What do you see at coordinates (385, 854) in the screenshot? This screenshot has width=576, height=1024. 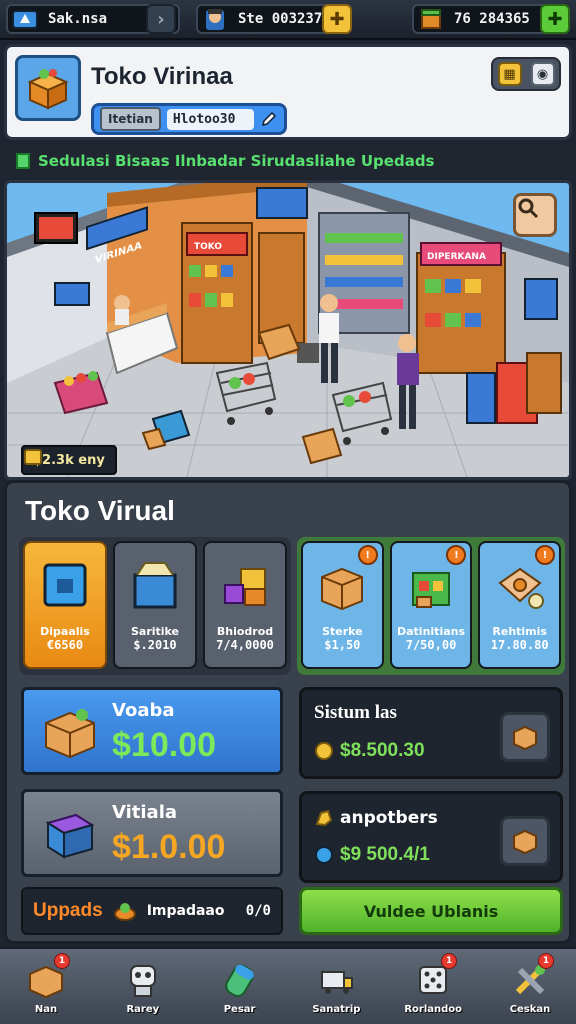 I see `stat-value: $9 500.4/1` at bounding box center [385, 854].